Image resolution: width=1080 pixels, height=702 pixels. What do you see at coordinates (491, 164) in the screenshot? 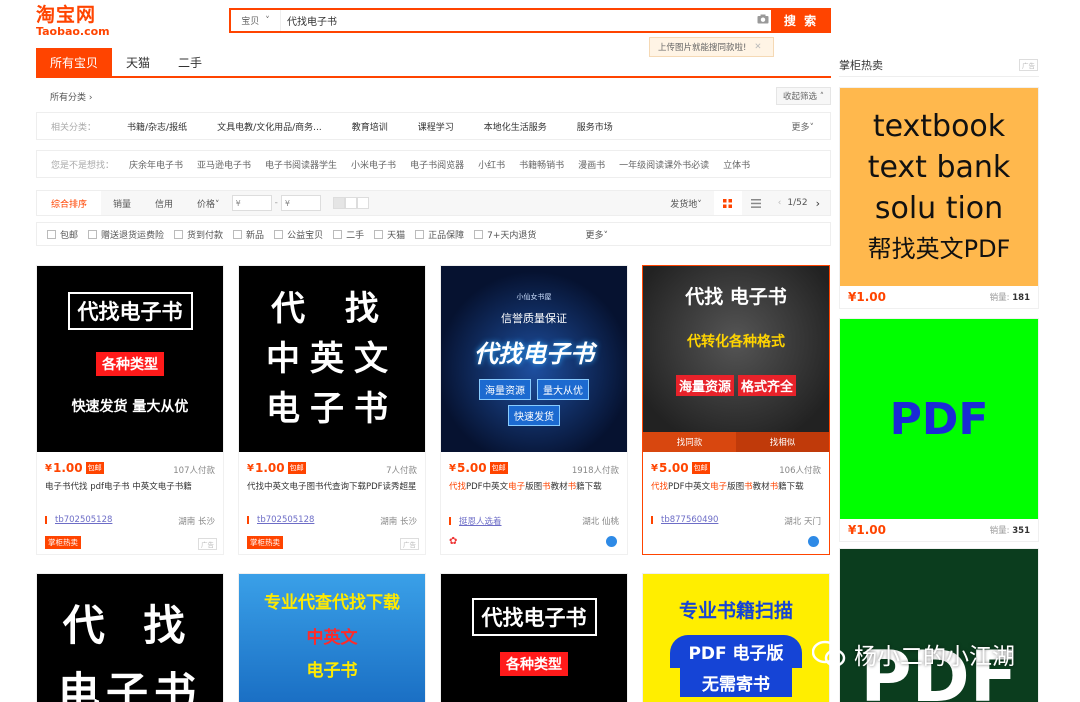
I see `suggest-item: 小红书` at bounding box center [491, 164].